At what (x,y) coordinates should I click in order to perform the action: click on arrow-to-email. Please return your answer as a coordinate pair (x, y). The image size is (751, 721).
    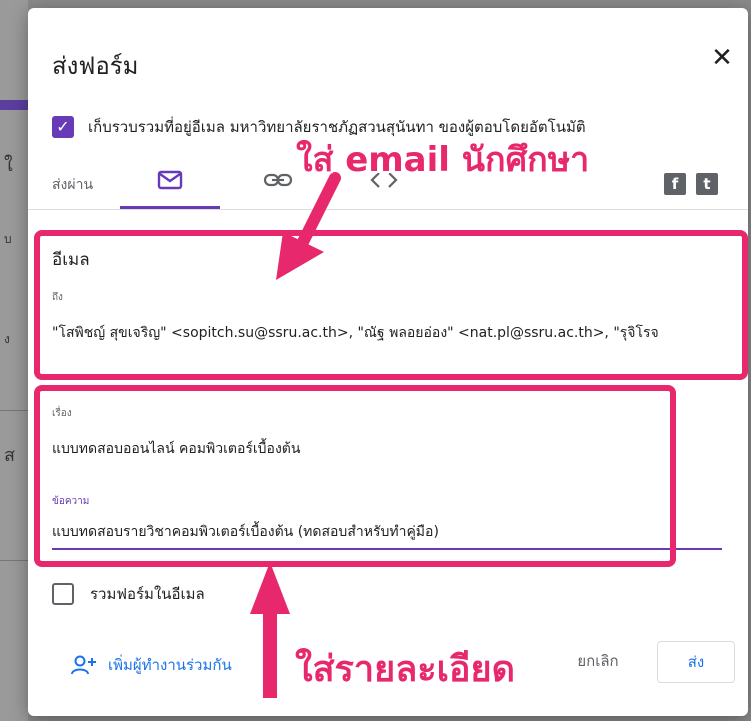
    Looking at the image, I should click on (308, 226).